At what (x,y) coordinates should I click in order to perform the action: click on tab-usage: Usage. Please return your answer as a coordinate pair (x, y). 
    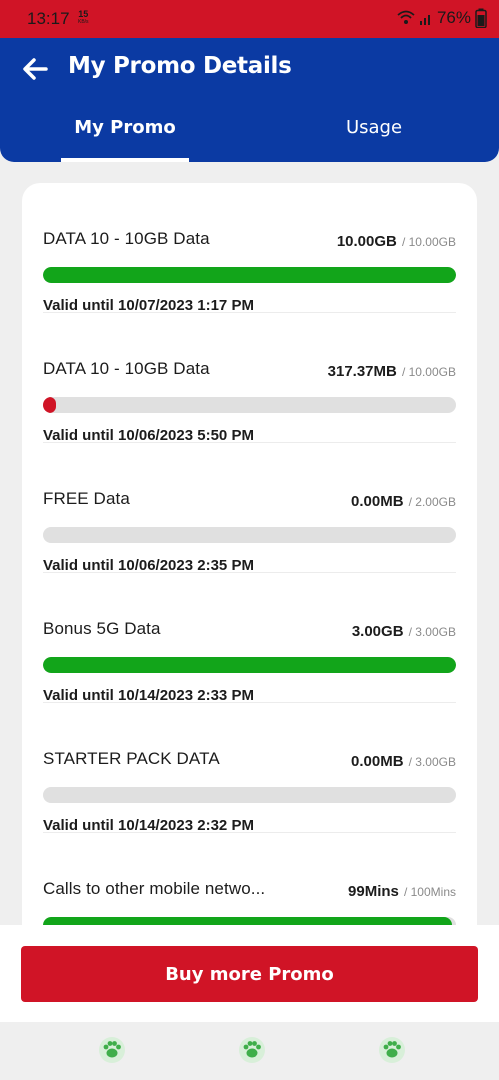
    Looking at the image, I should click on (374, 127).